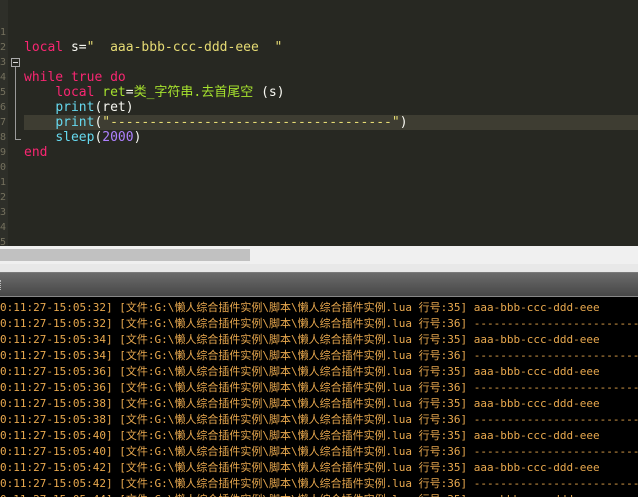  Describe the element at coordinates (118, 137) in the screenshot. I see `code-token: 2000` at that location.